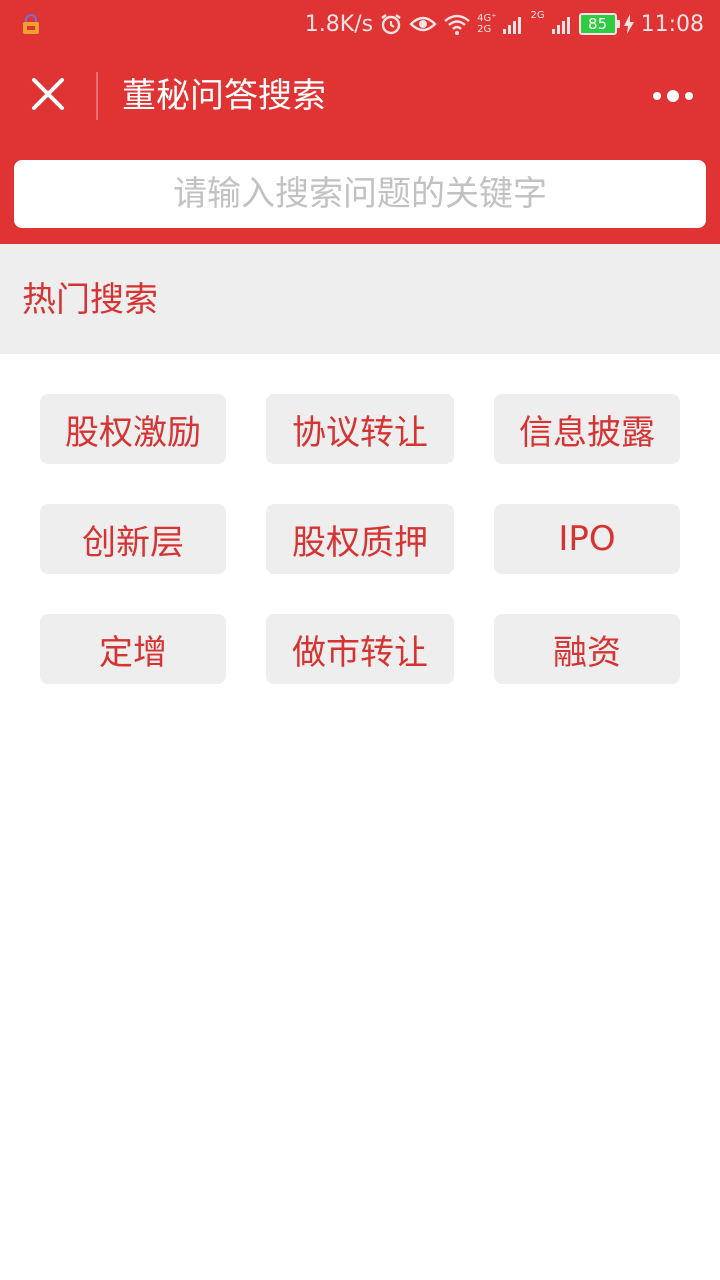 This screenshot has height=1280, width=720. I want to click on more-button, so click(673, 96).